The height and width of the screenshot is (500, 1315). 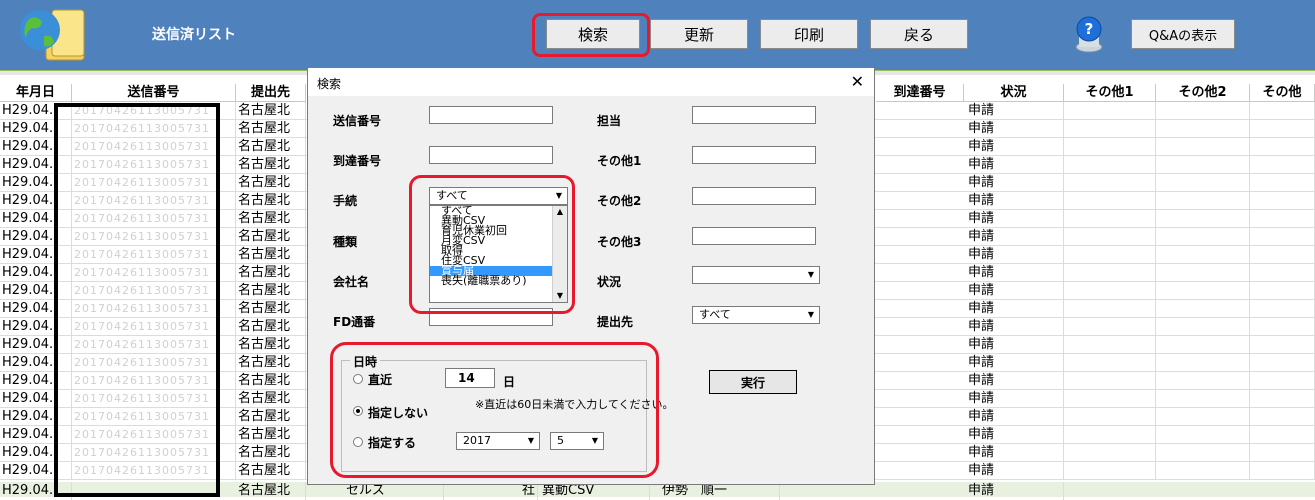 What do you see at coordinates (615, 322) in the screenshot?
I see `dest-label: 提出先` at bounding box center [615, 322].